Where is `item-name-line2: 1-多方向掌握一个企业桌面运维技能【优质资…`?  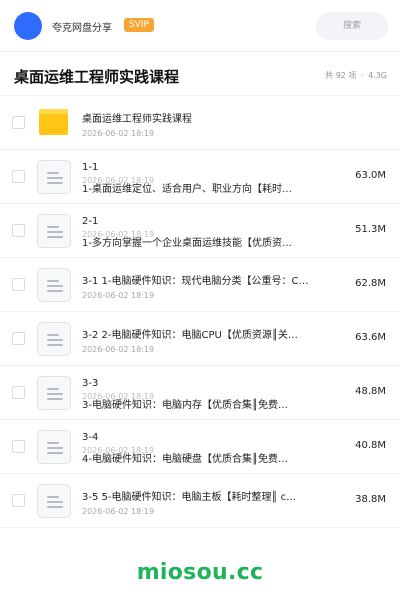 item-name-line2: 1-多方向掌握一个企业桌面运维技能【优质资… is located at coordinates (187, 243).